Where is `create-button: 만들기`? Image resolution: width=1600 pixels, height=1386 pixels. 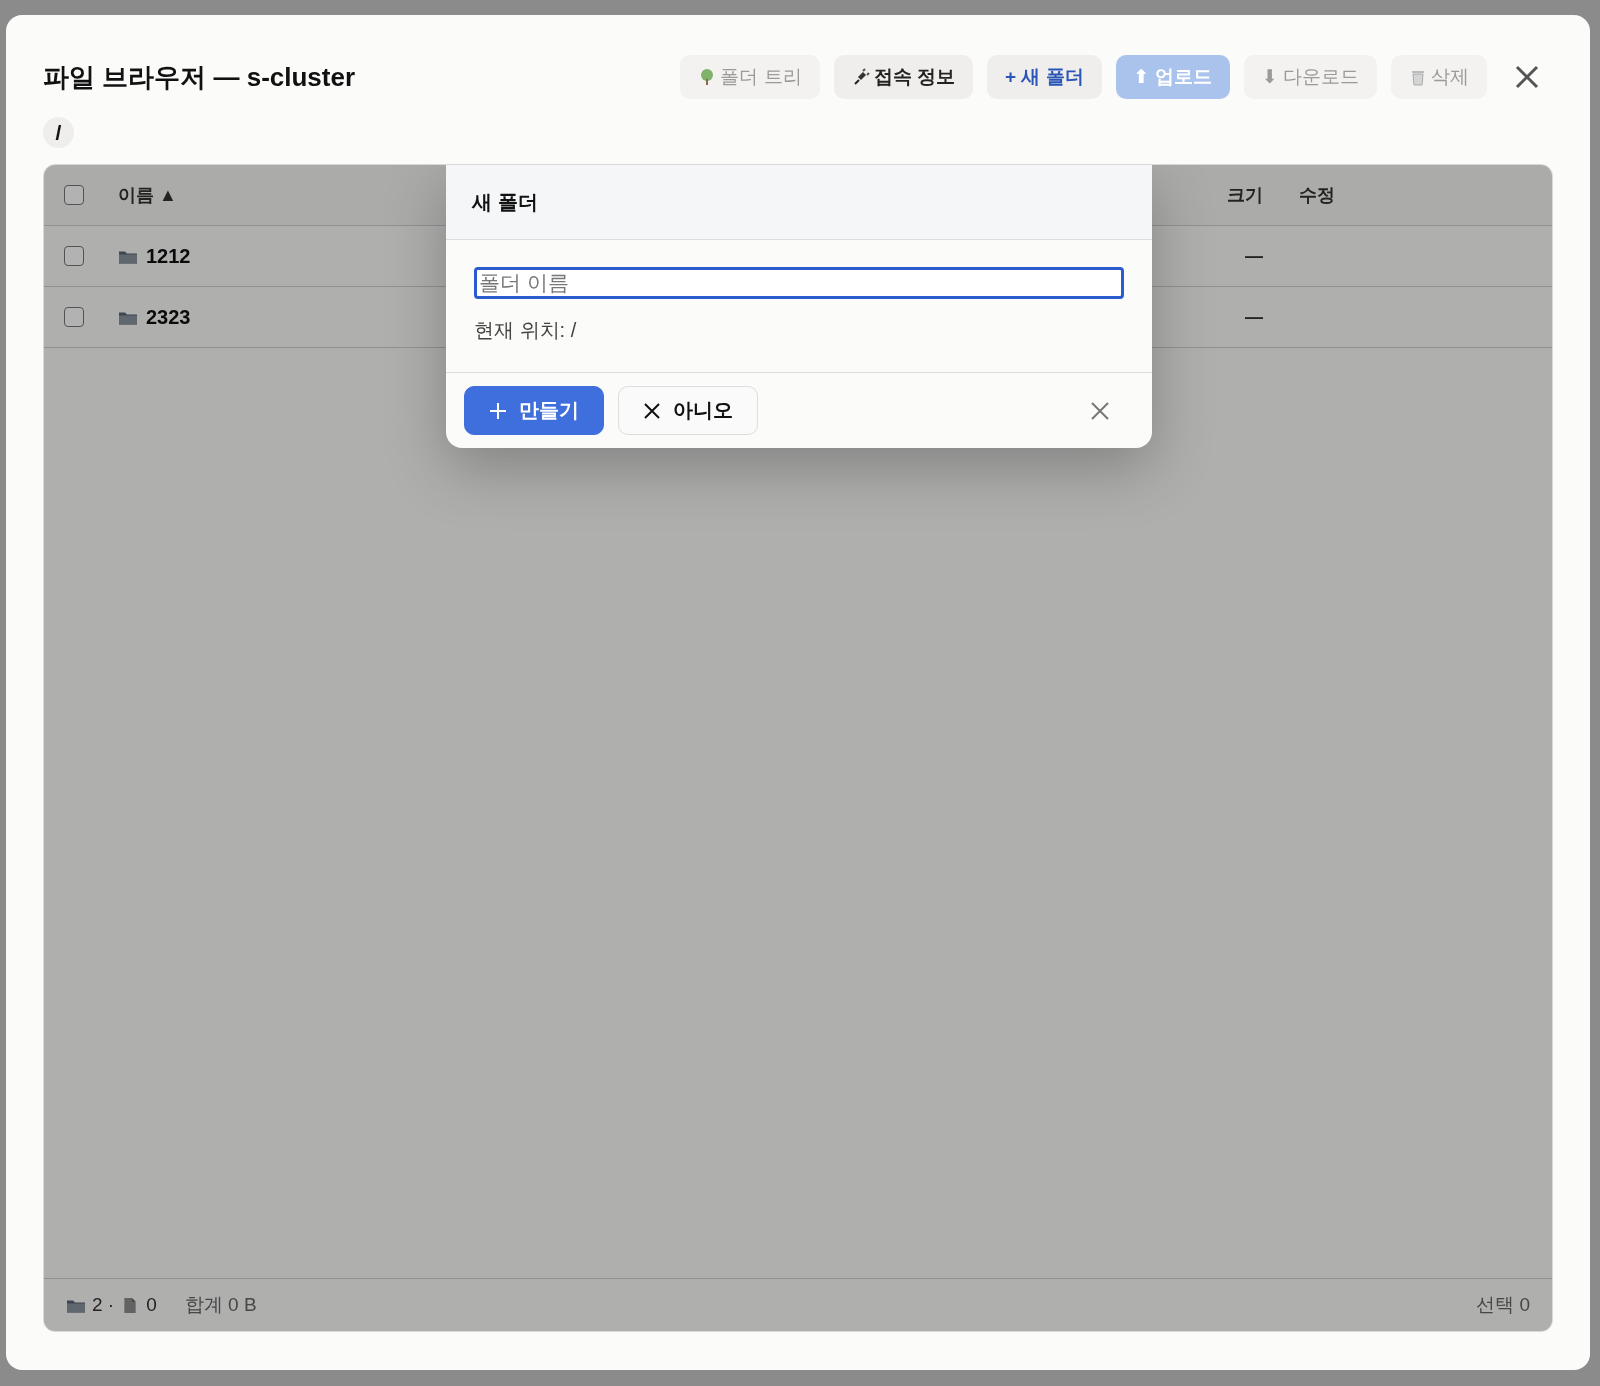 create-button: 만들기 is located at coordinates (534, 410).